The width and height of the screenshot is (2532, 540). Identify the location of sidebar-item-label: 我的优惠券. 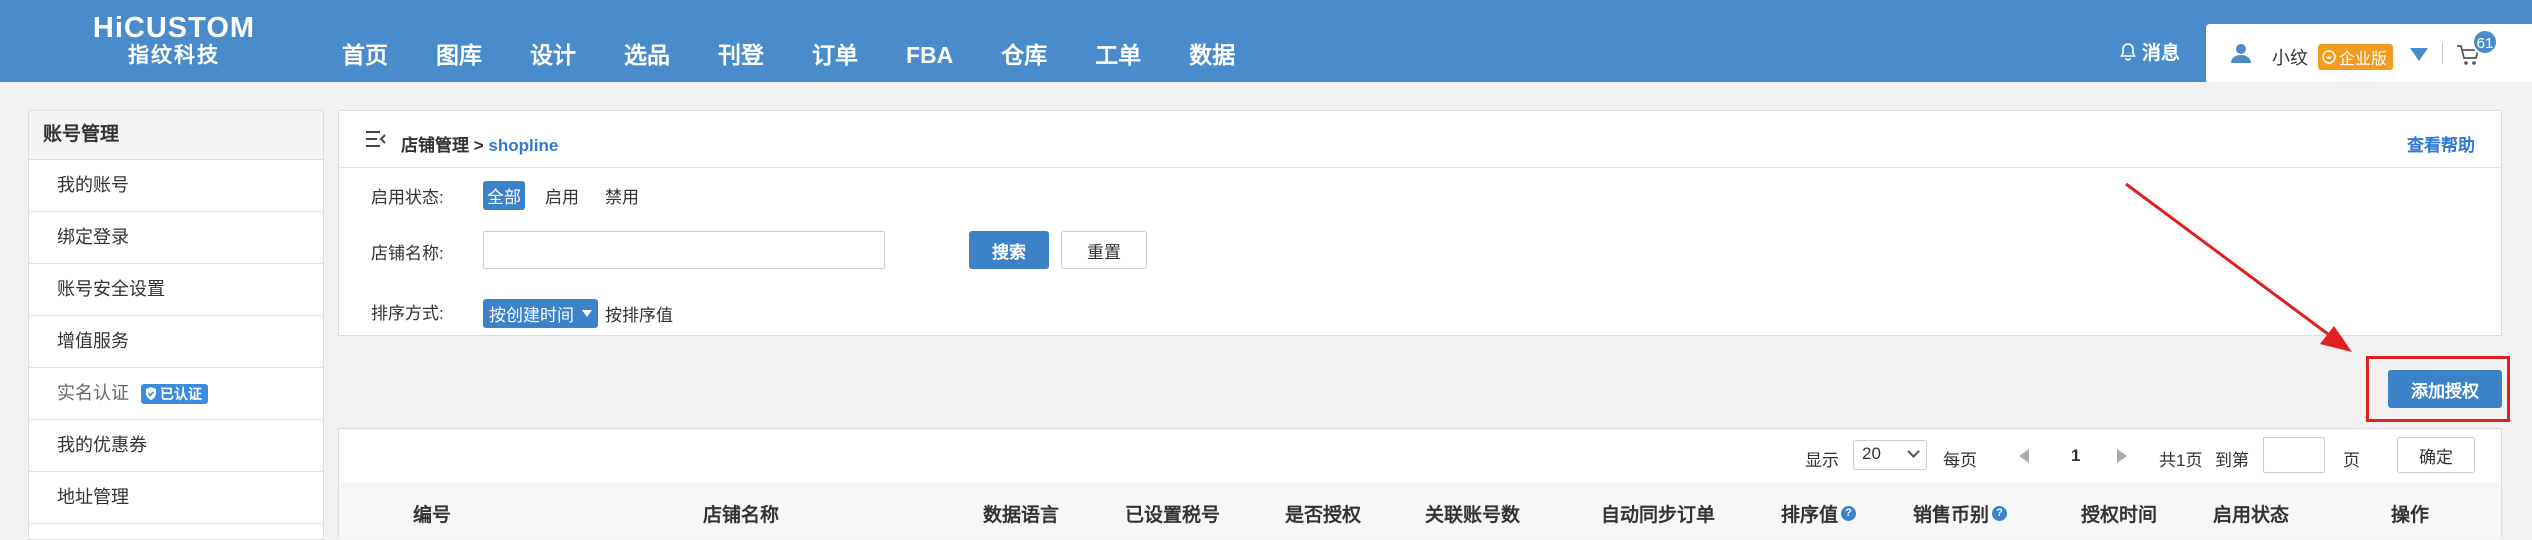
(102, 445).